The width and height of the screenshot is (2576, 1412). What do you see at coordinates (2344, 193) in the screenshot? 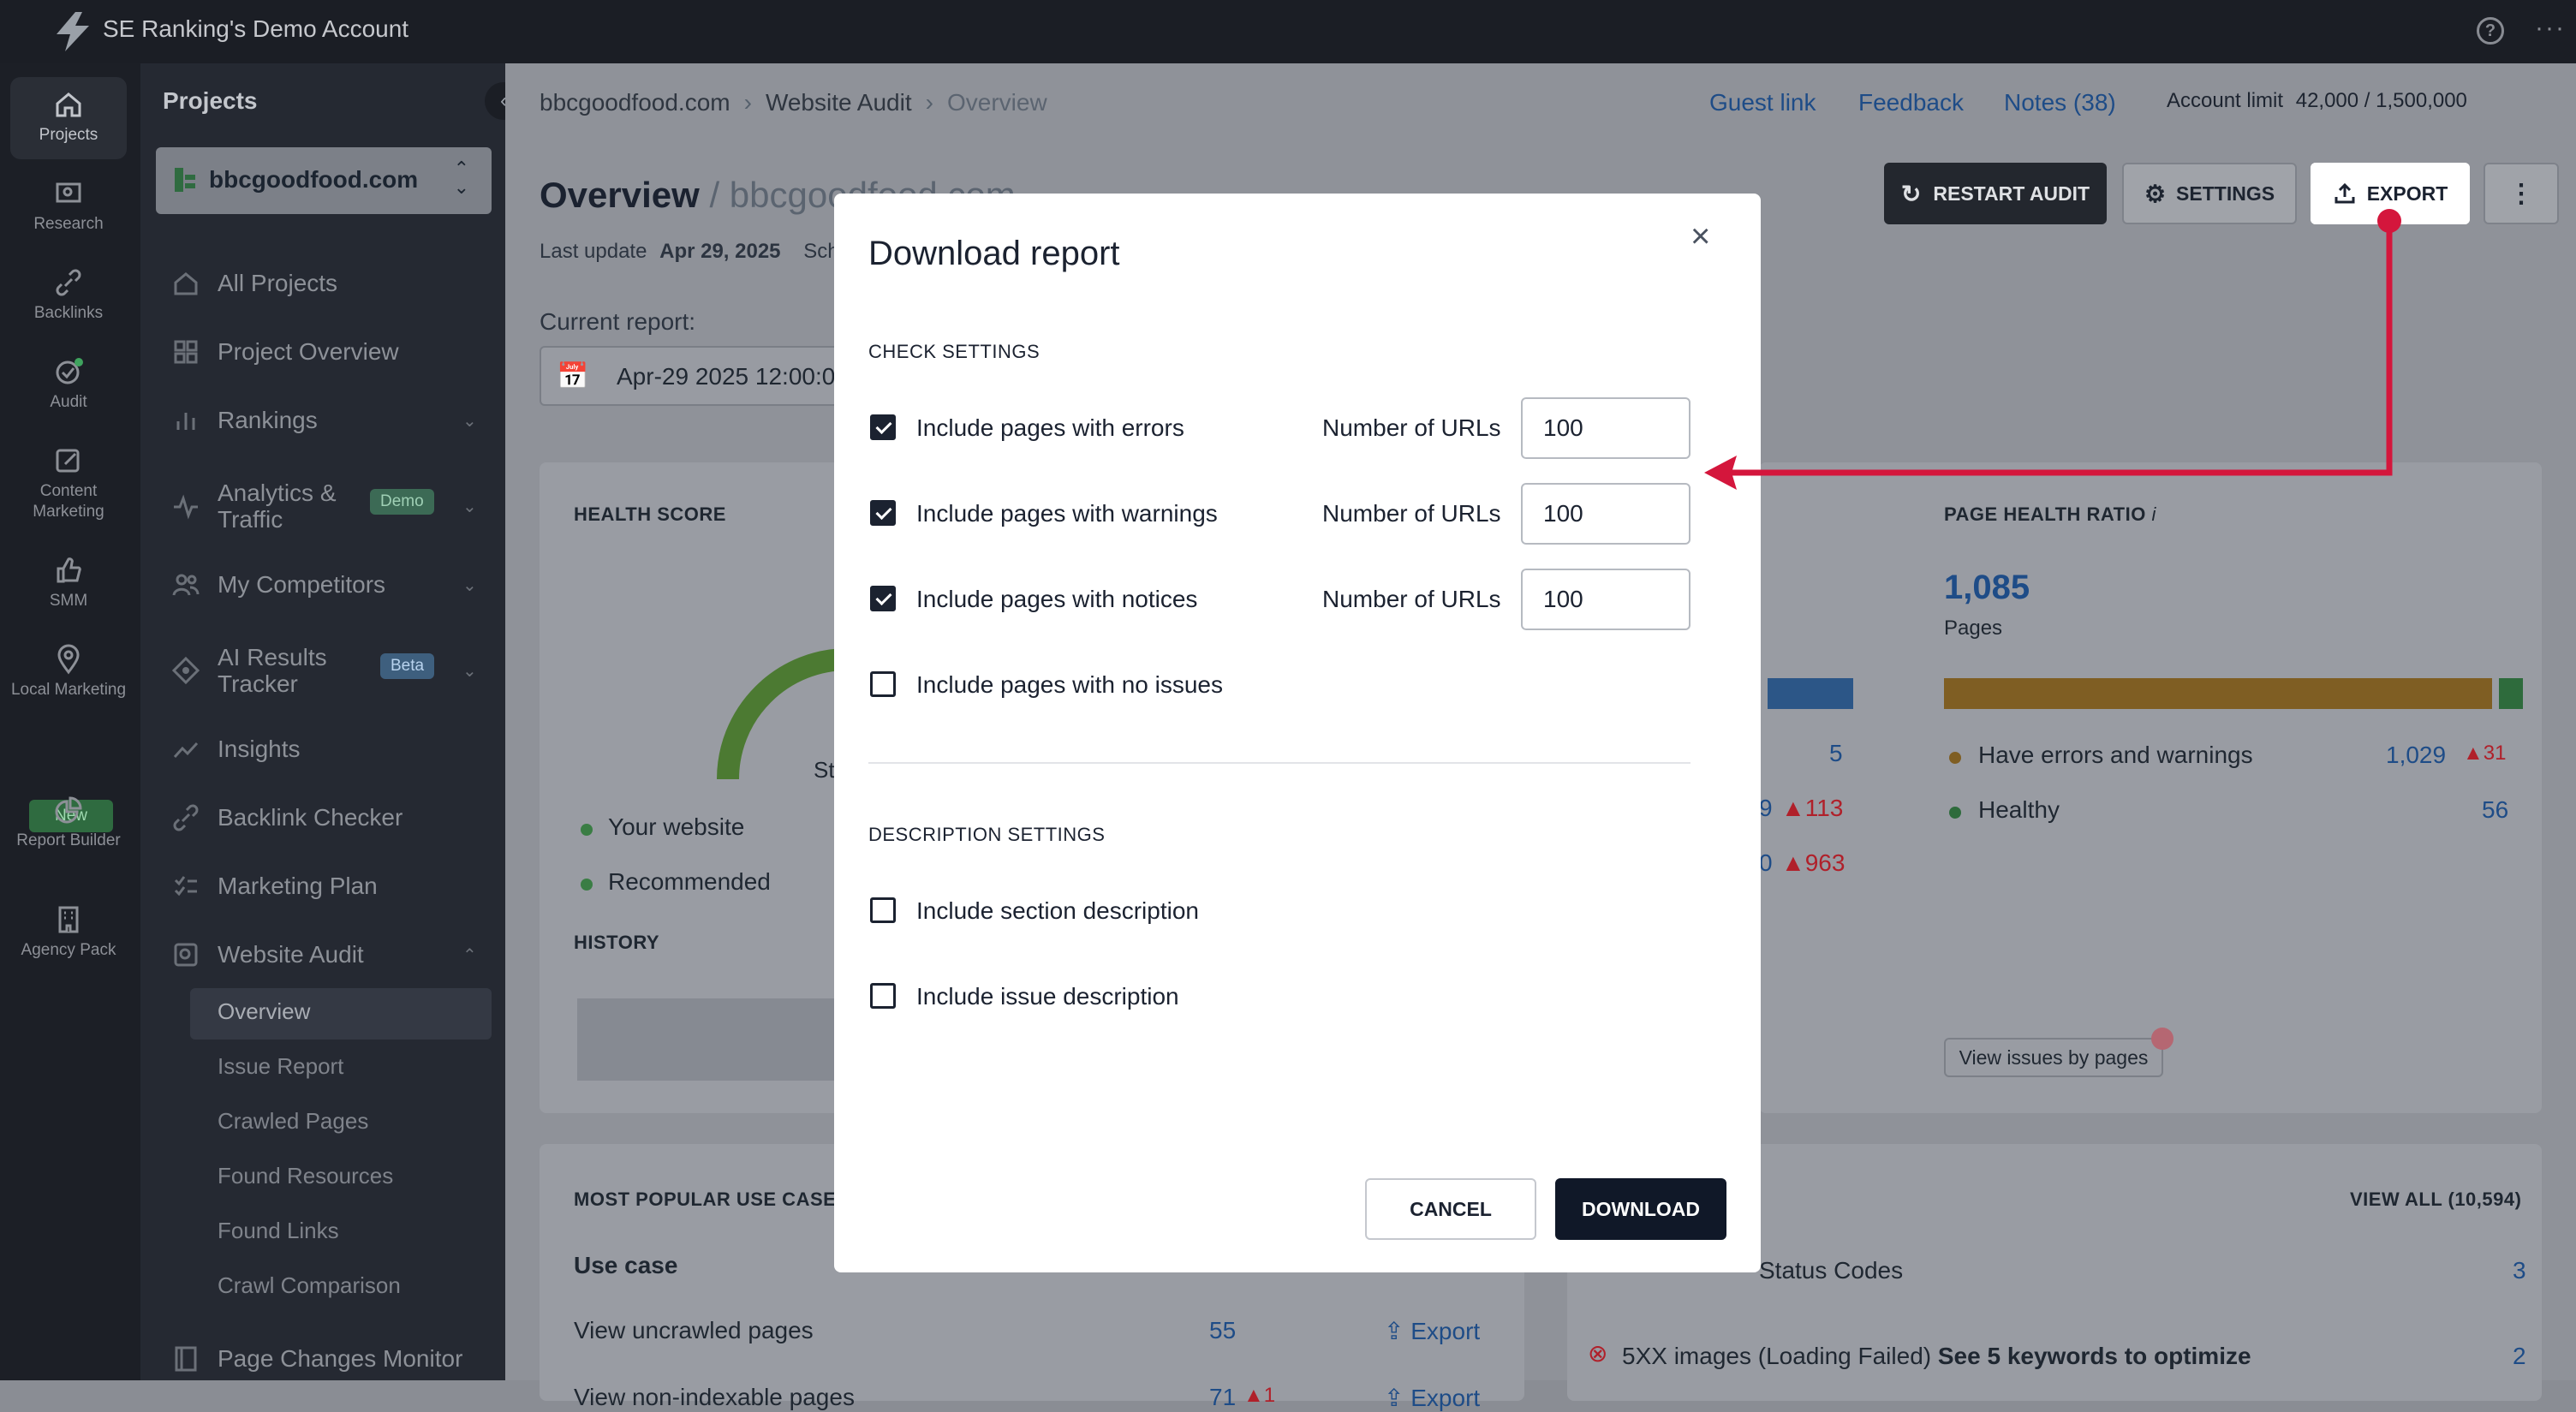
I see `upload-icon` at bounding box center [2344, 193].